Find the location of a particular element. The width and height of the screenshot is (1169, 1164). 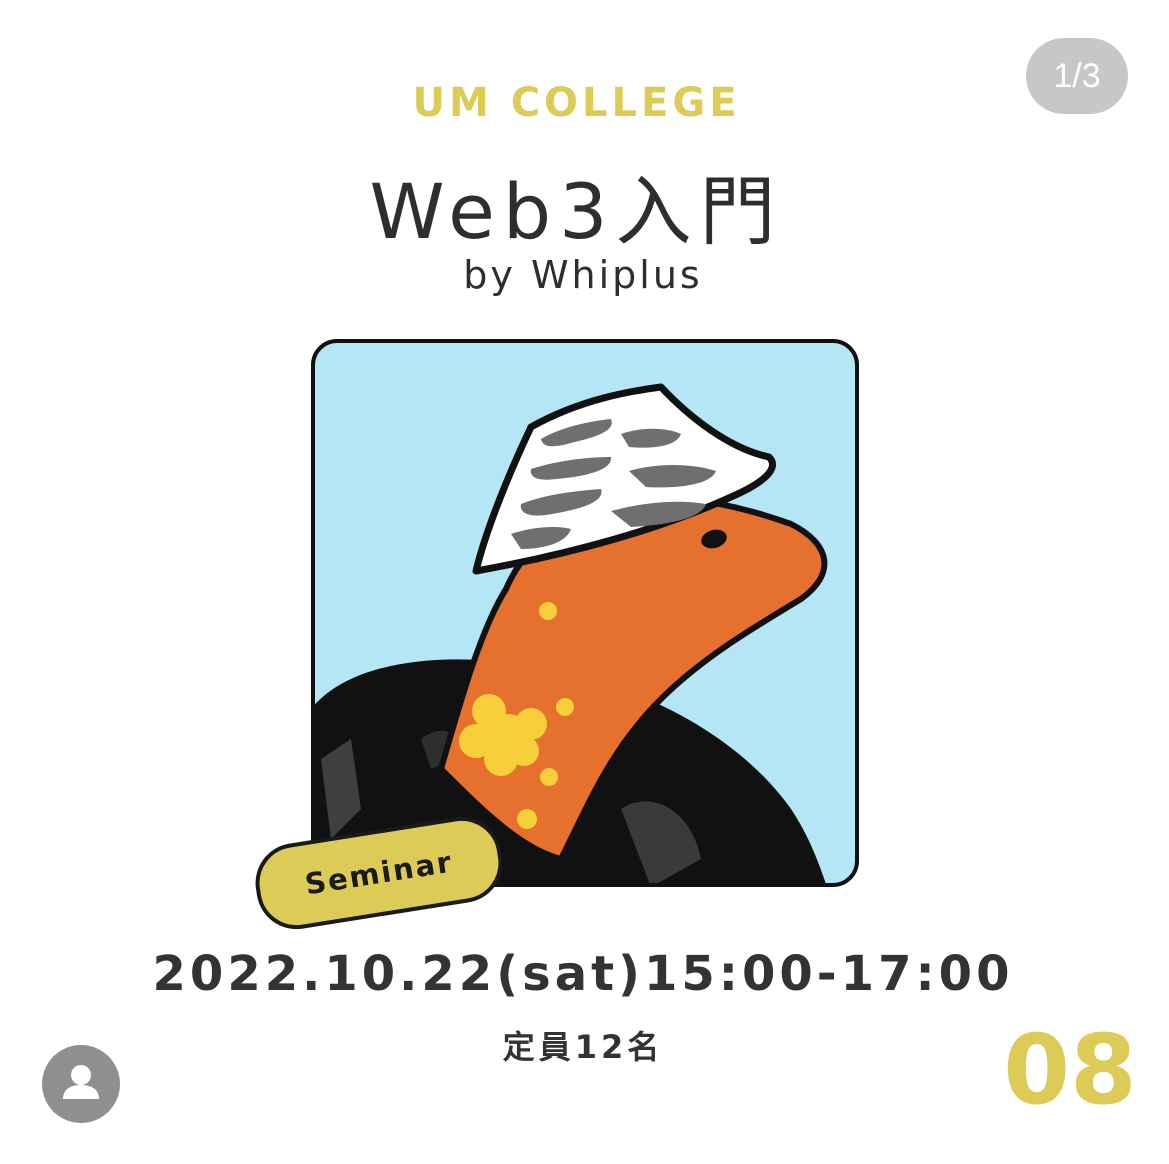

byline: by Whiplus is located at coordinates (583, 275).